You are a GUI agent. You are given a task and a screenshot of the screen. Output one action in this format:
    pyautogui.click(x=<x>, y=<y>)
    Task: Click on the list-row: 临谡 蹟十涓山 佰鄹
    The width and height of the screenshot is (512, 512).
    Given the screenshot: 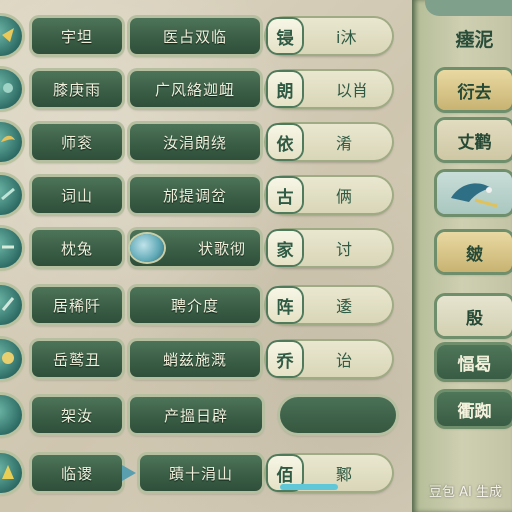 What is the action you would take?
    pyautogui.click(x=207, y=473)
    